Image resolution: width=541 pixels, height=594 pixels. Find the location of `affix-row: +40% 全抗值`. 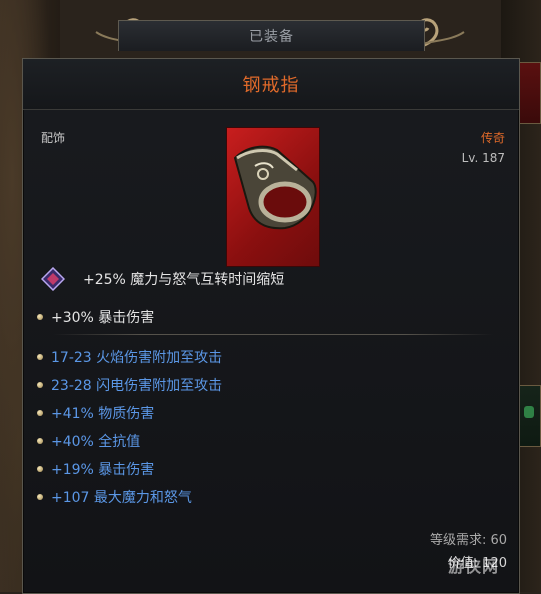

affix-row: +40% 全抗值 is located at coordinates (88, 441).